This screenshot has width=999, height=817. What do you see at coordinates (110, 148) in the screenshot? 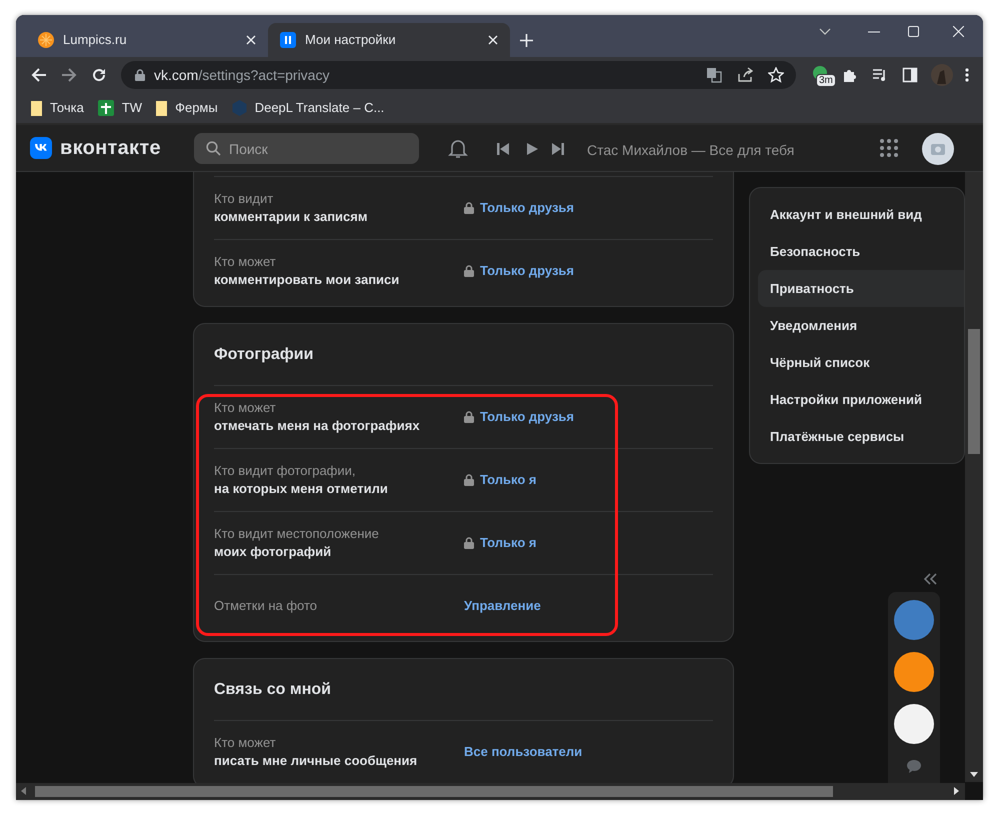
I see `vk-wordmark: вконтакте` at bounding box center [110, 148].